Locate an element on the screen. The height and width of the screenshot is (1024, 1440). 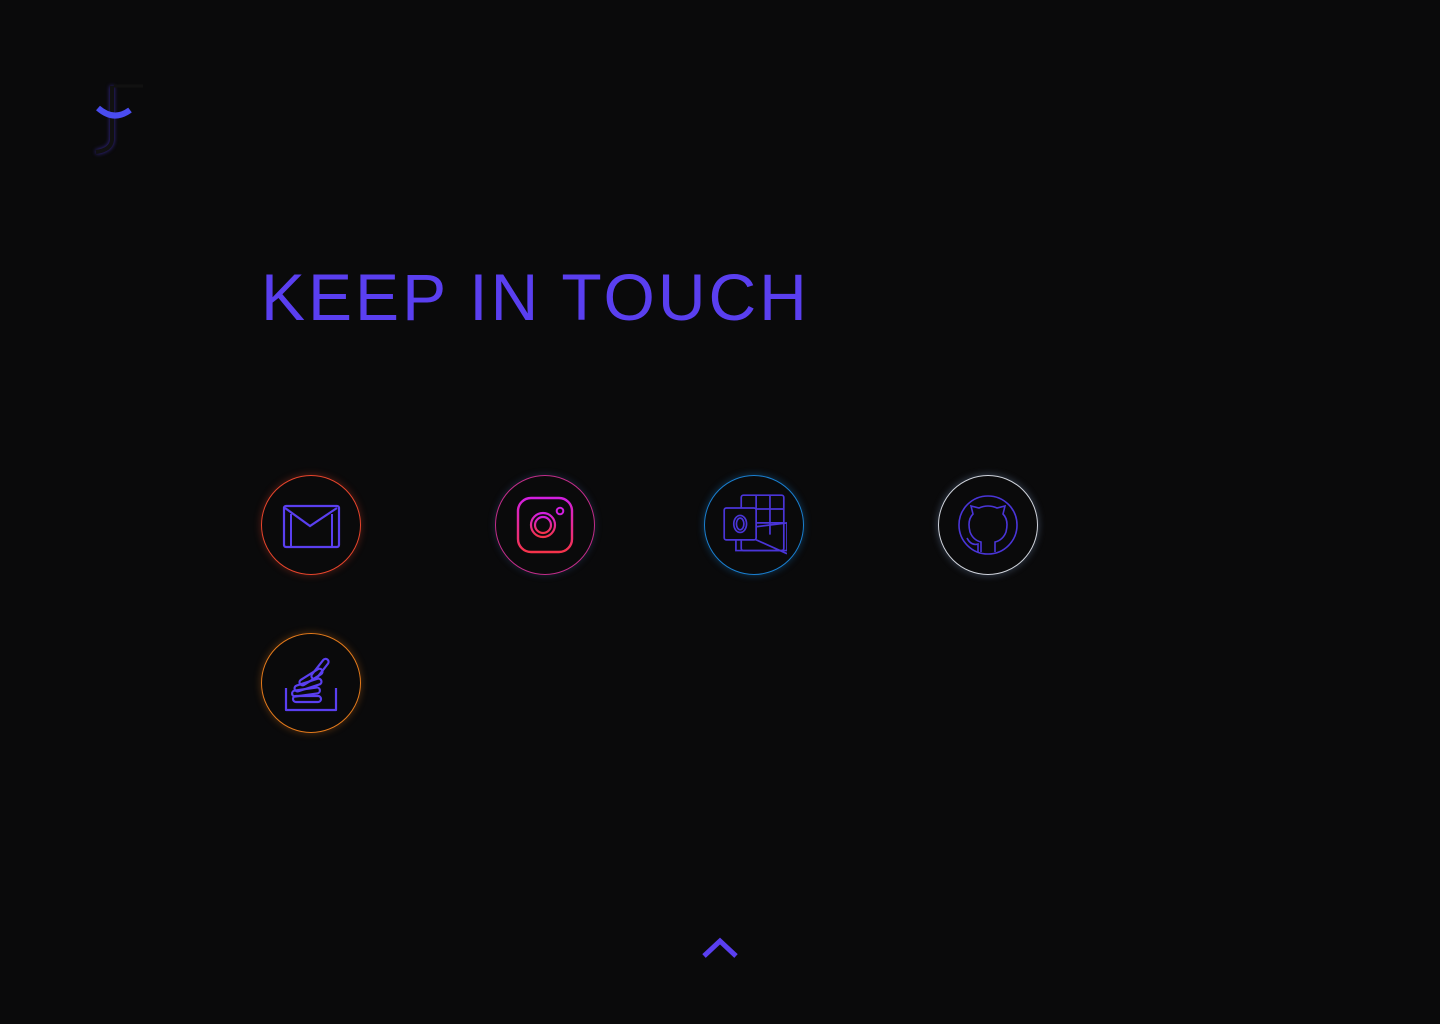
stackoverflow-icon is located at coordinates (311, 684).